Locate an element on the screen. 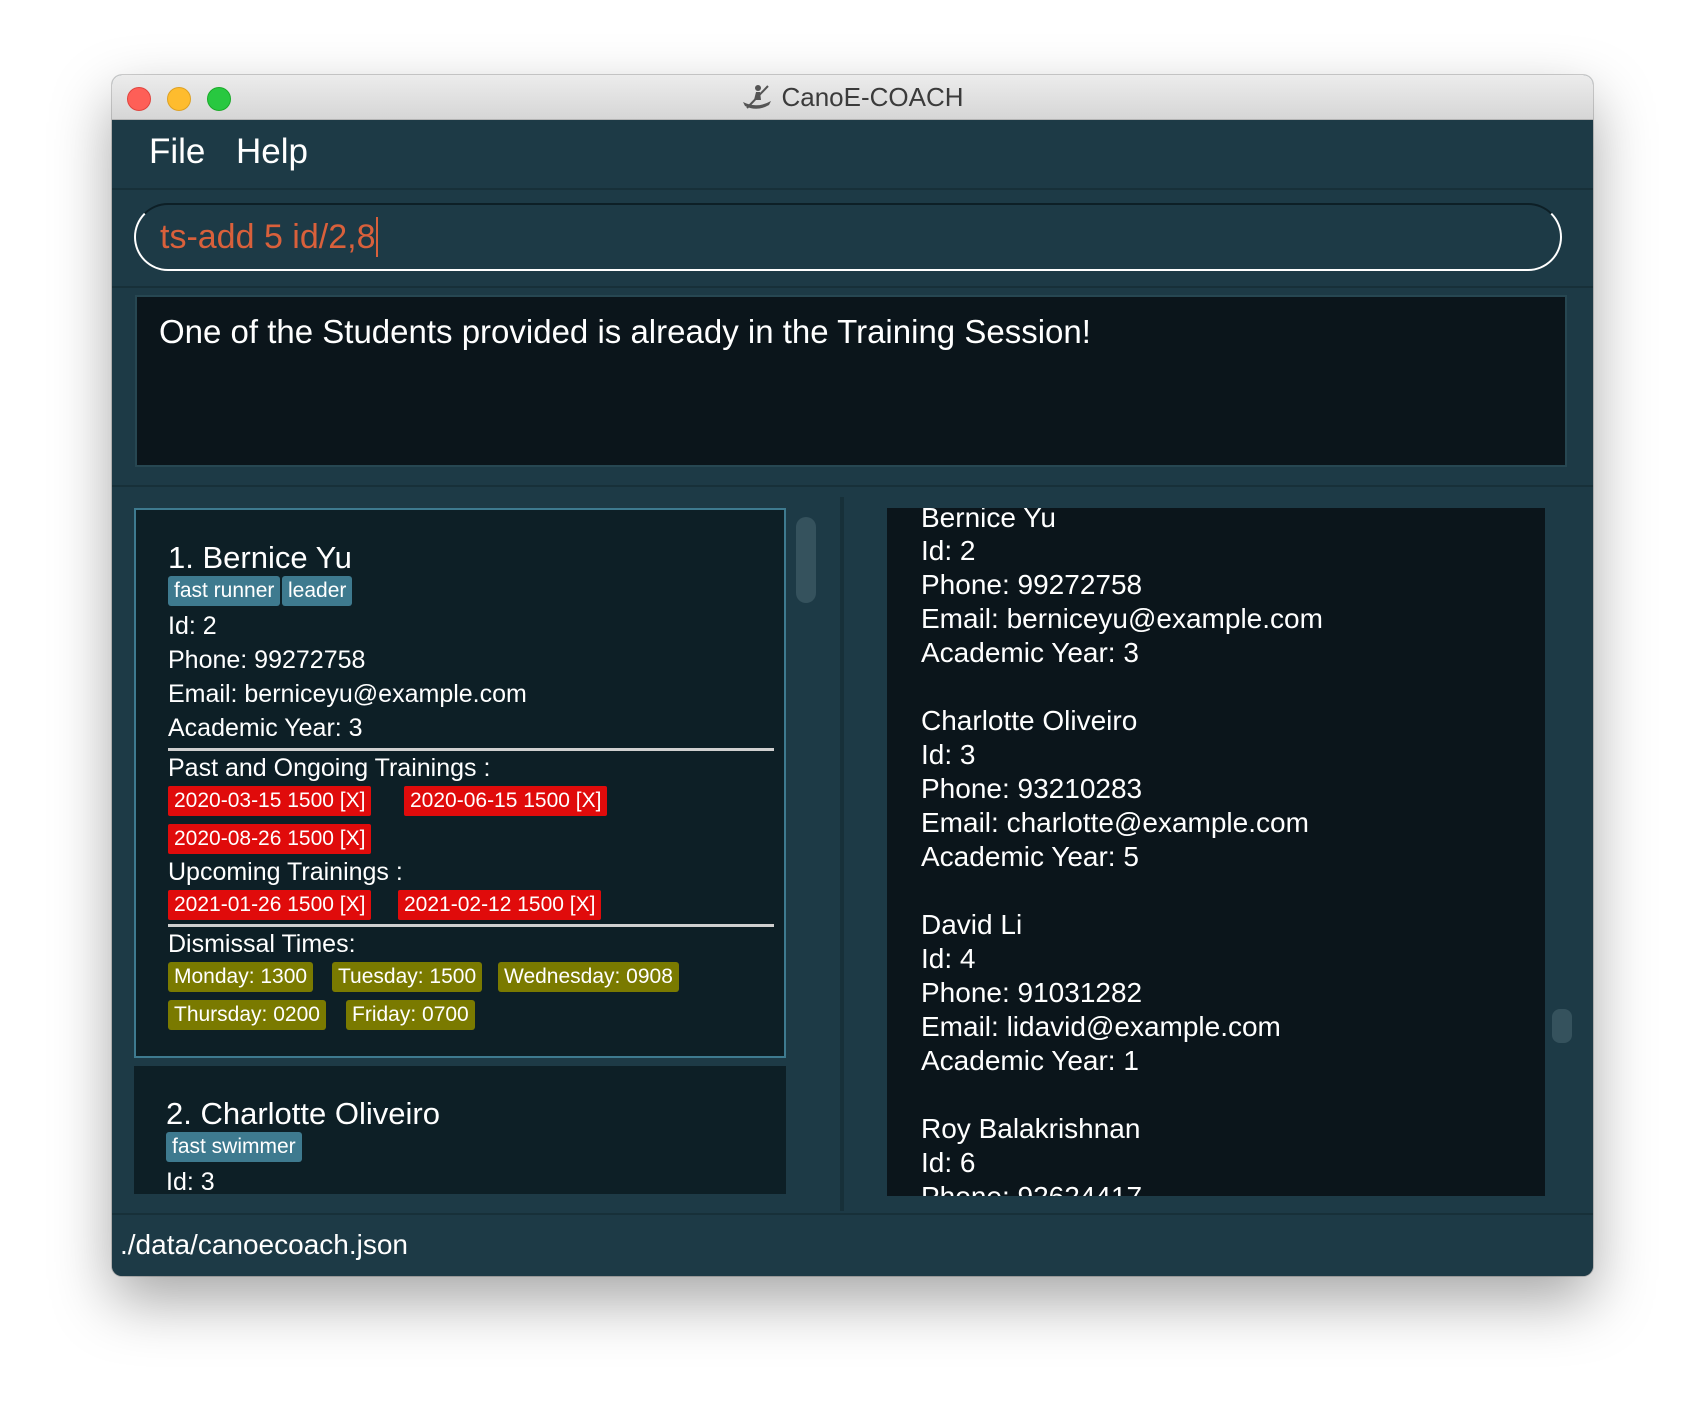  window-title: CanoE-COACH is located at coordinates (872, 96).